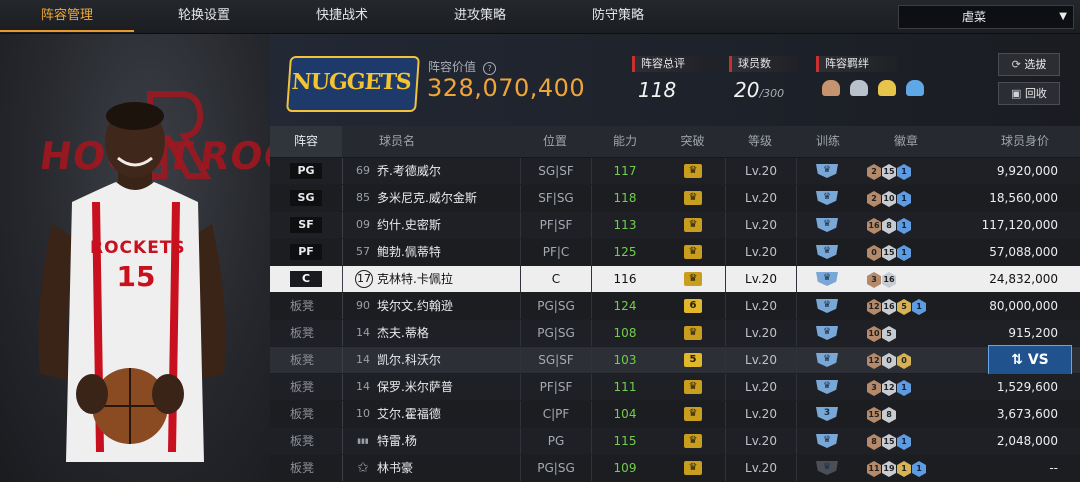  What do you see at coordinates (618, 16) in the screenshot?
I see `tab-defense-strategy: 防守策略` at bounding box center [618, 16].